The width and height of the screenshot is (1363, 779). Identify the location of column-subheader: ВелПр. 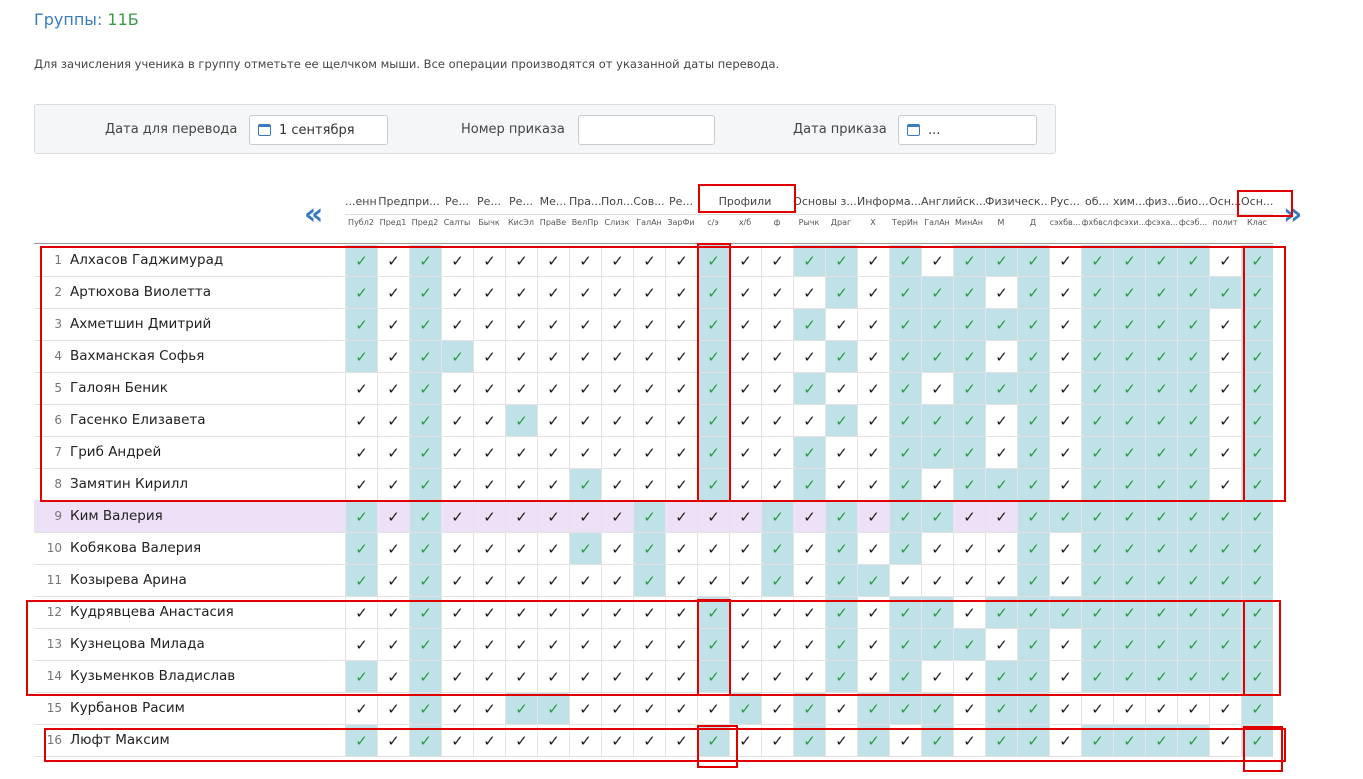
(585, 225).